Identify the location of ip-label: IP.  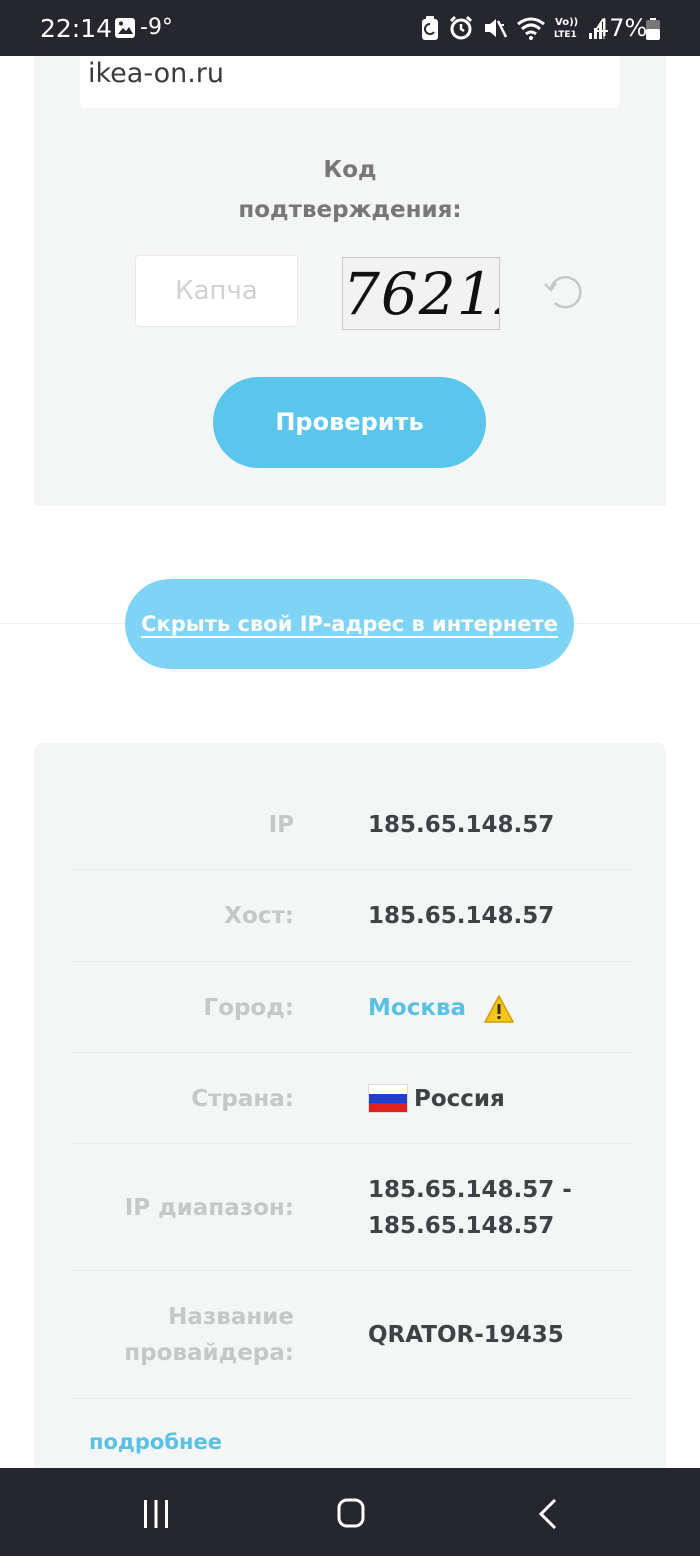
(281, 825).